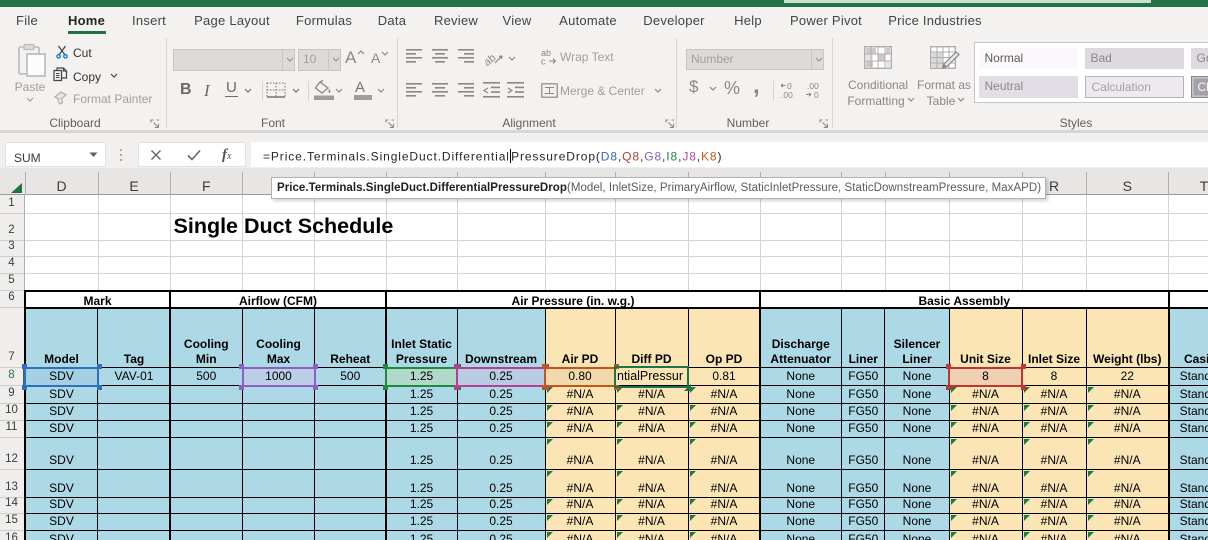 This screenshot has height=540, width=1208. Describe the element at coordinates (491, 59) in the screenshot. I see `svg-text: ab` at that location.